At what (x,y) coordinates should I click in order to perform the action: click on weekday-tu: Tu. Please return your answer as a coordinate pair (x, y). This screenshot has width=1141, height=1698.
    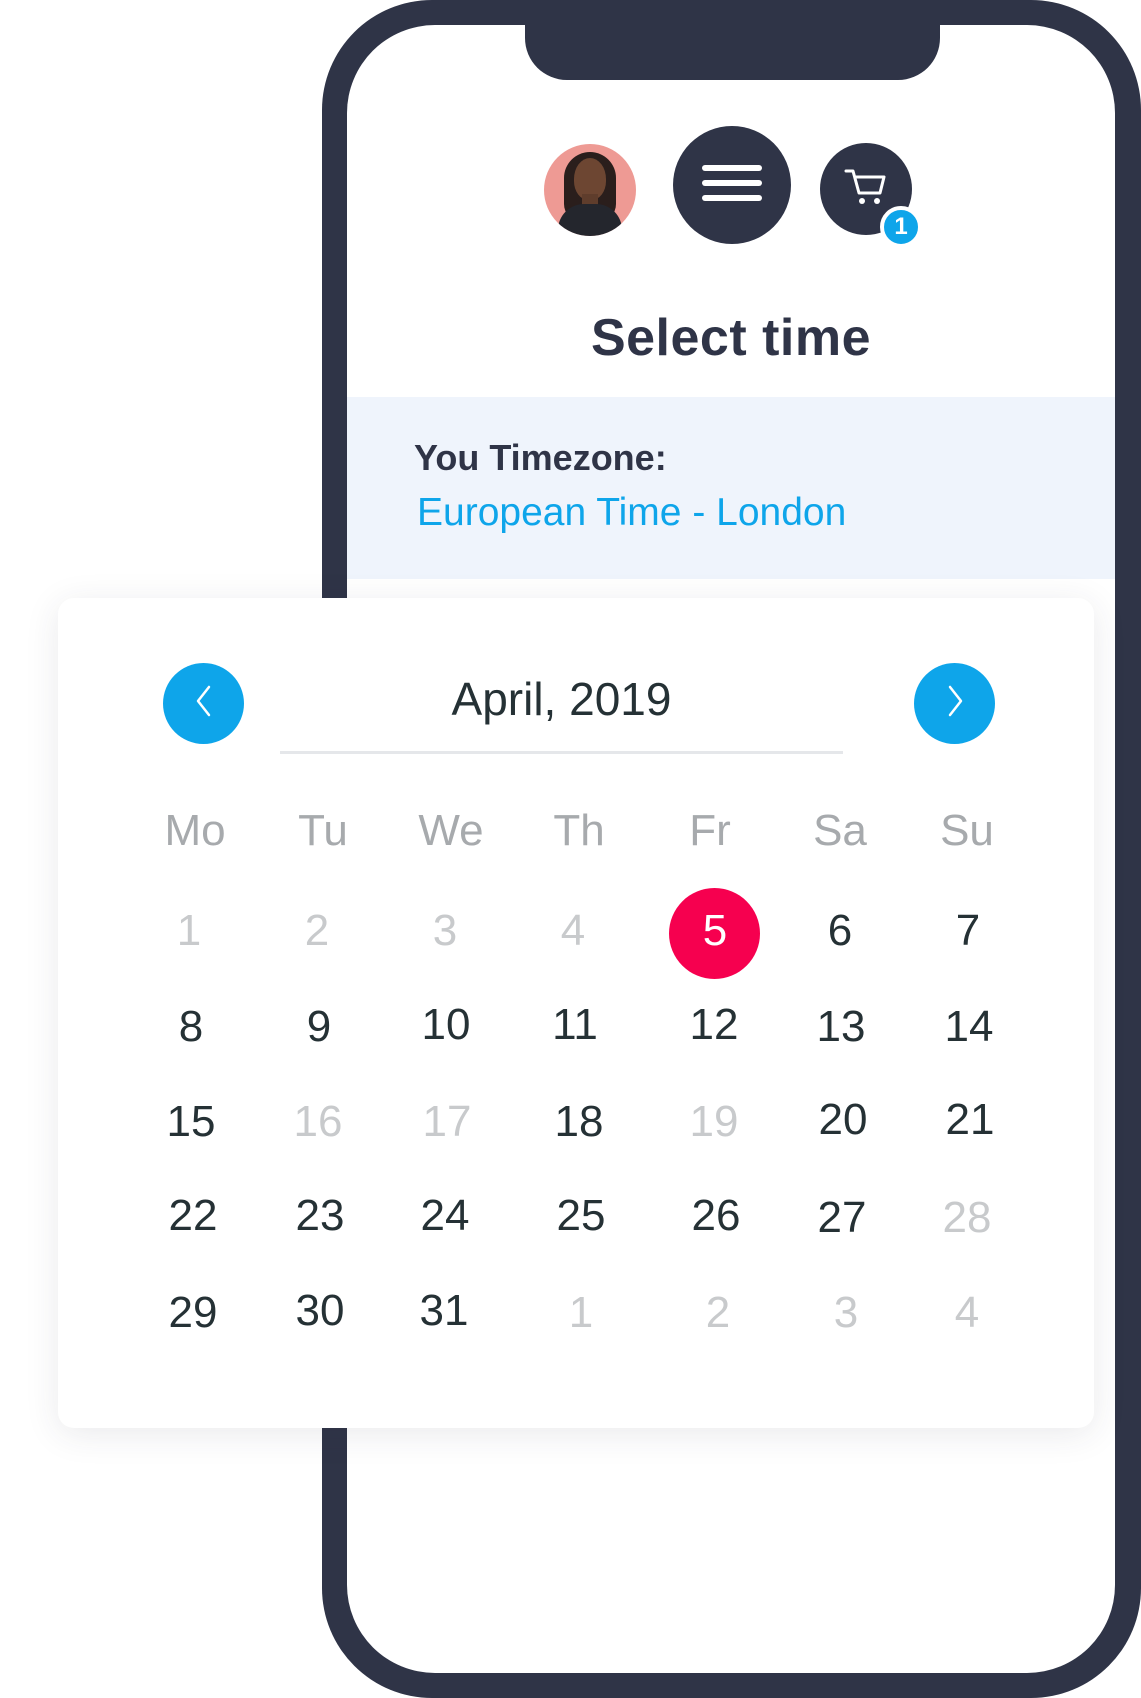
    Looking at the image, I should click on (323, 830).